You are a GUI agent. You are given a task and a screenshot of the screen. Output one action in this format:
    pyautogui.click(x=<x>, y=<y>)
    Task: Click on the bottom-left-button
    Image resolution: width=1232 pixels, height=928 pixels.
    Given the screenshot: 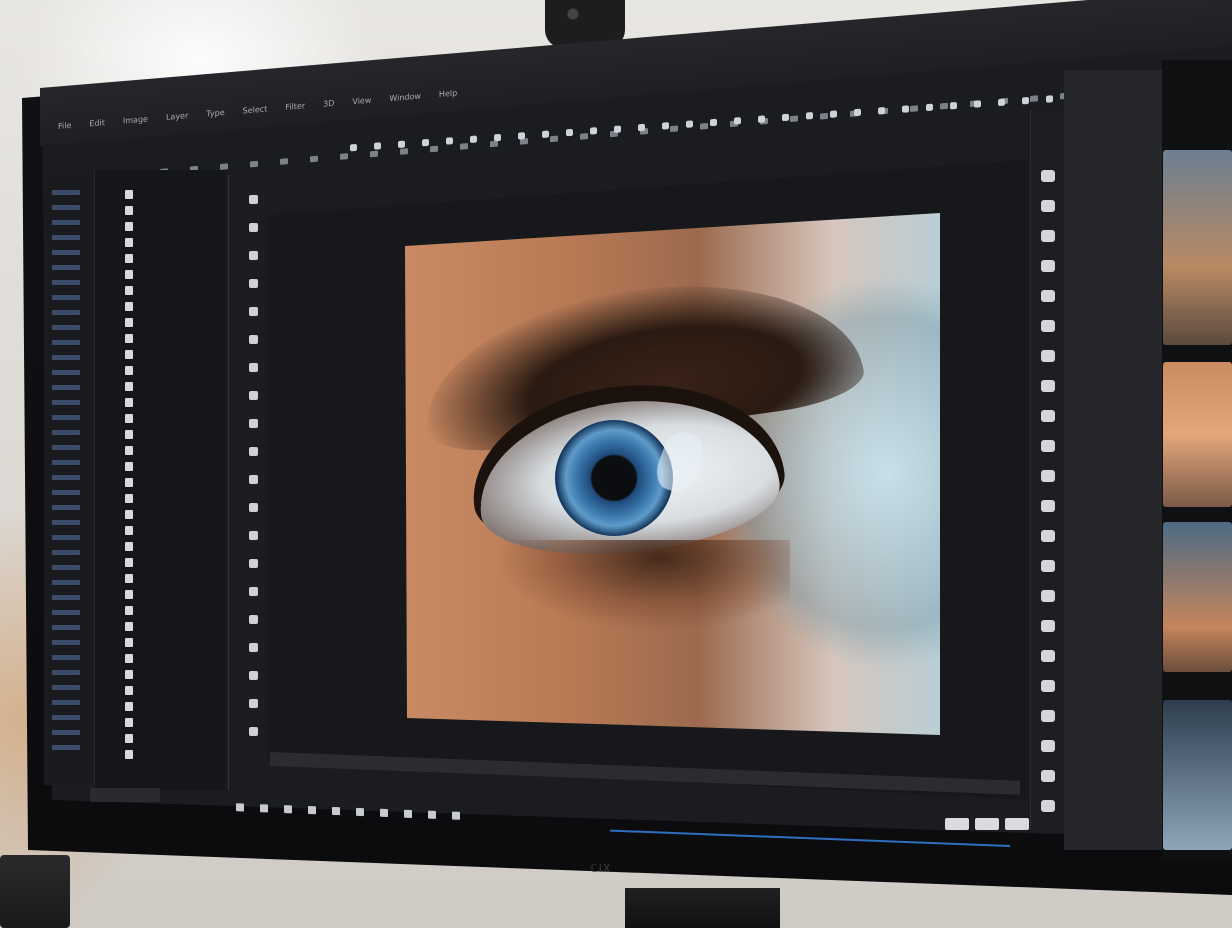 What is the action you would take?
    pyautogui.click(x=125, y=795)
    